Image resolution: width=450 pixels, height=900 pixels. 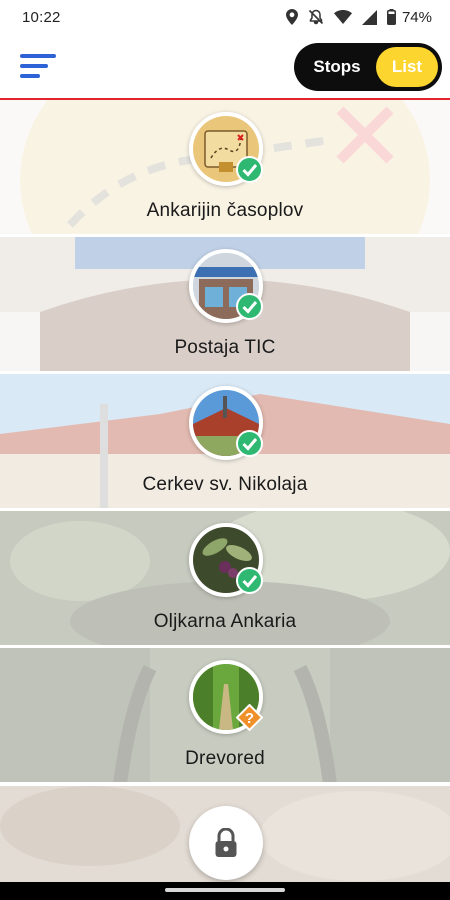 I want to click on app-header: Stops List, so click(x=225, y=67).